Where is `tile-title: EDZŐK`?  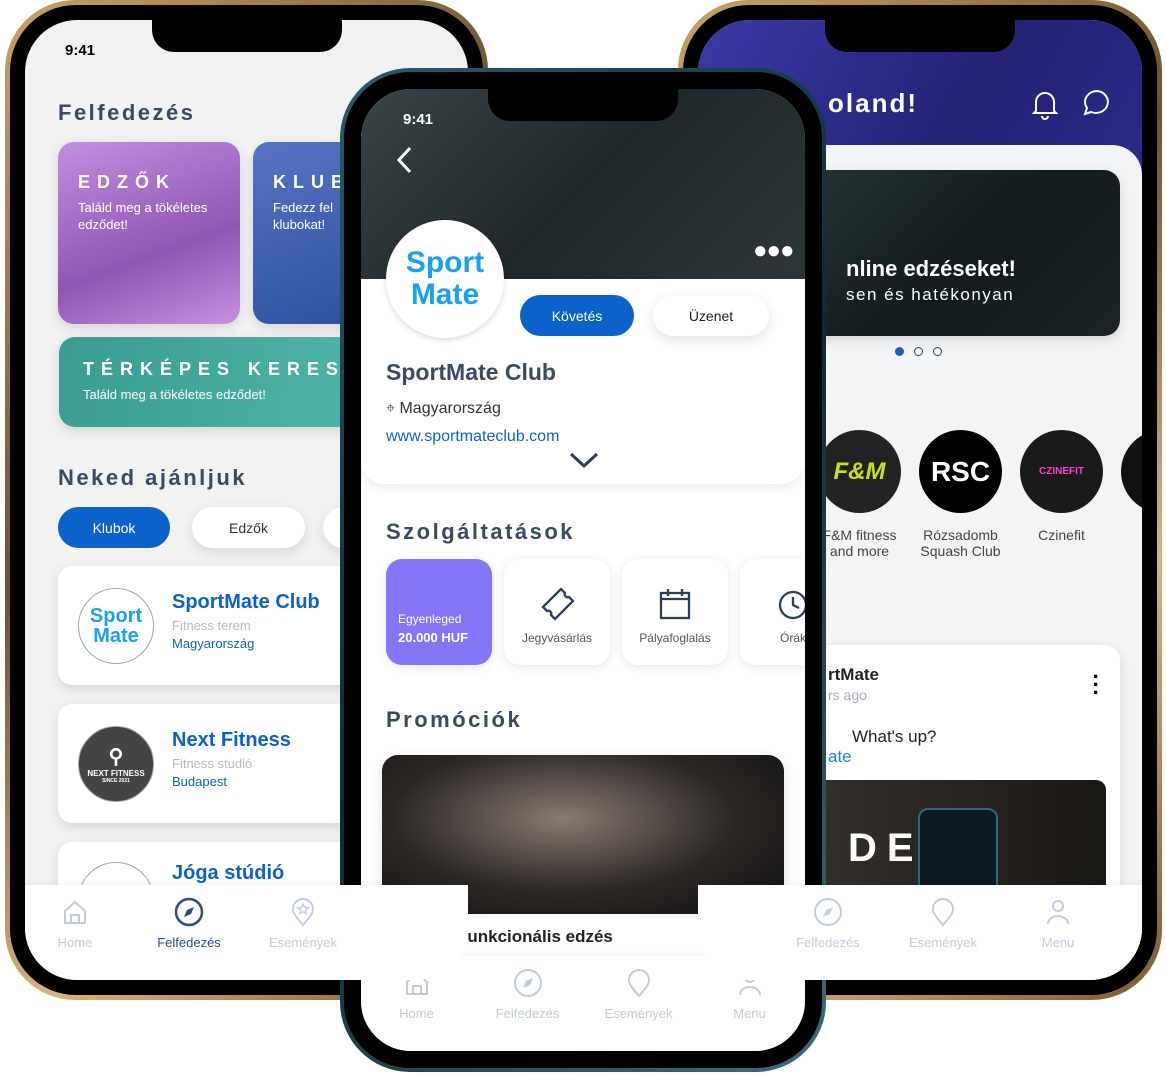 tile-title: EDZŐK is located at coordinates (127, 182).